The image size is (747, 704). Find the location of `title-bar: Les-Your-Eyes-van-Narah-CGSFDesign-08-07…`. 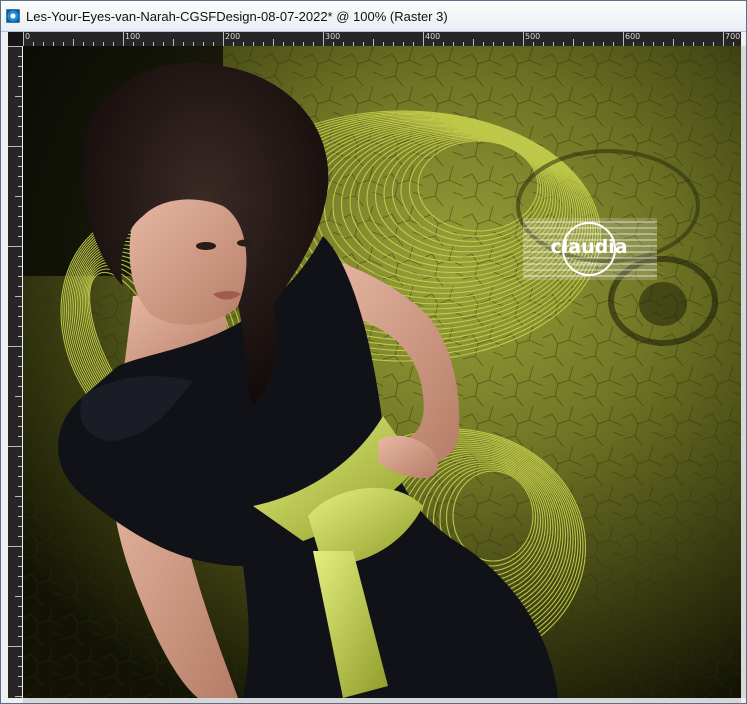

title-bar: Les-Your-Eyes-van-Narah-CGSFDesign-08-07… is located at coordinates (373, 16).